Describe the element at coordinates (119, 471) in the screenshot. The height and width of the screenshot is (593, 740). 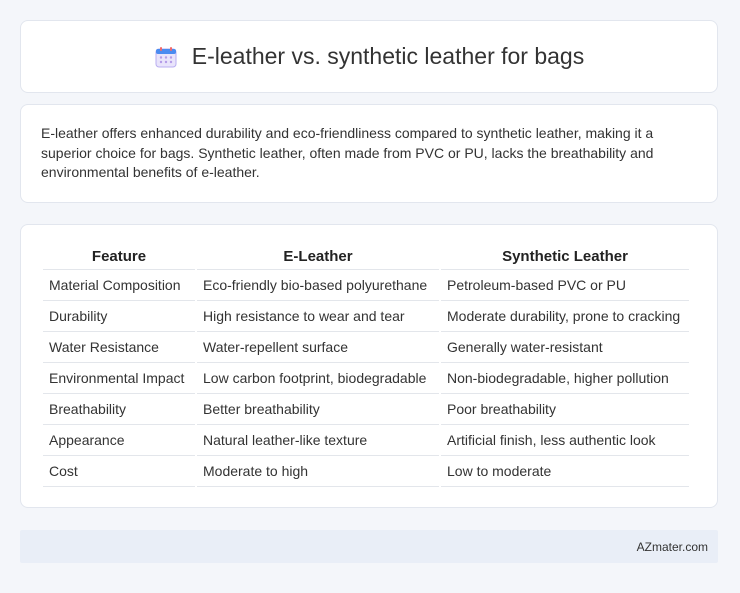
I see `table-cell: Cost` at that location.